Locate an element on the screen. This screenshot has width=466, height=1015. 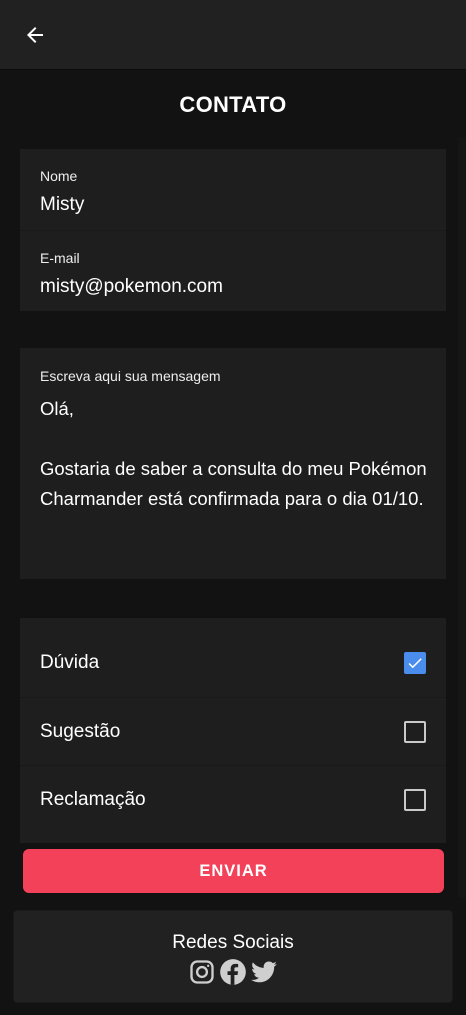
page-title: CONTATO is located at coordinates (233, 104).